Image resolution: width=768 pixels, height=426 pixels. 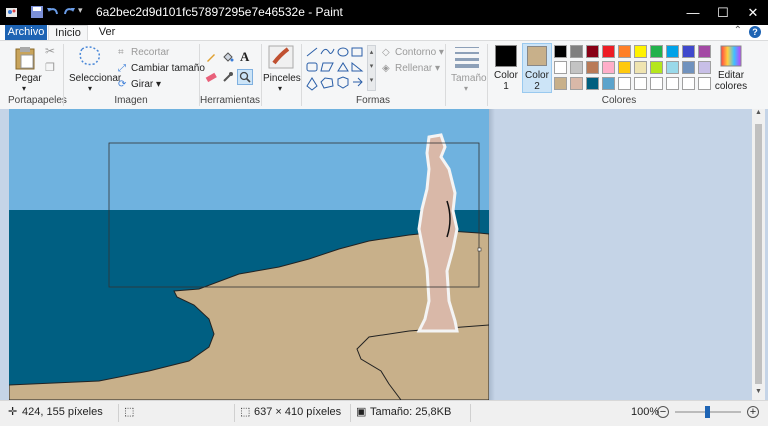 What do you see at coordinates (506, 56) in the screenshot?
I see `color1-swatch` at bounding box center [506, 56].